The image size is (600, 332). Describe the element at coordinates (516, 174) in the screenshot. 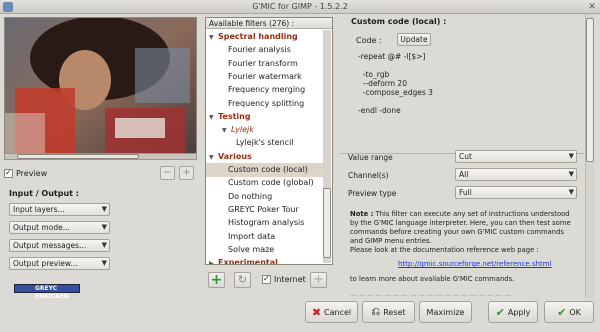

I see `channels-select: All ▼` at that location.